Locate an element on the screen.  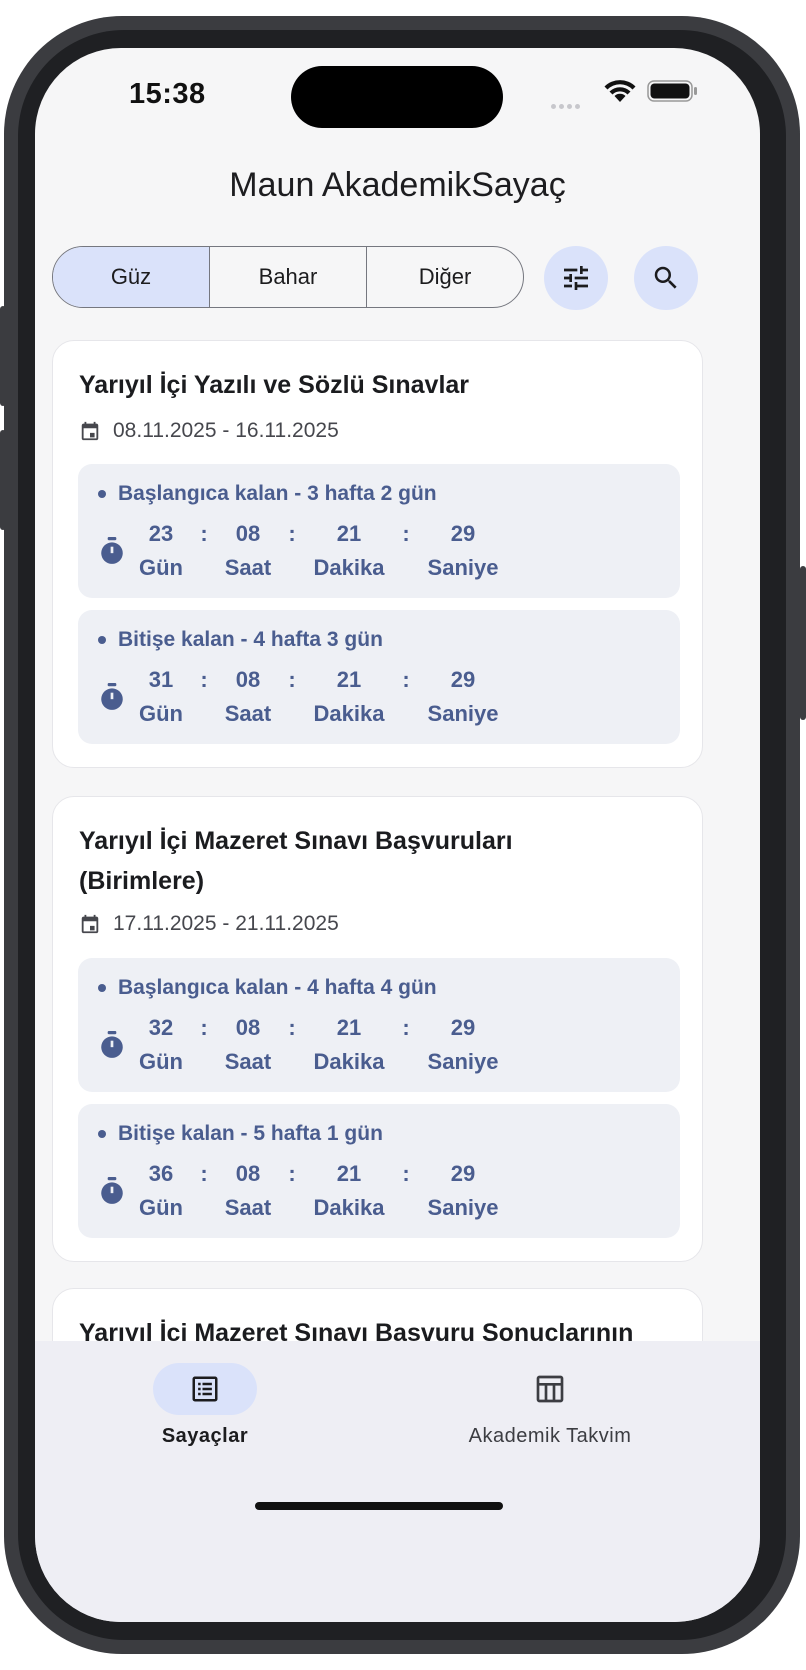
countdown-days: 31 is located at coordinates (161, 679).